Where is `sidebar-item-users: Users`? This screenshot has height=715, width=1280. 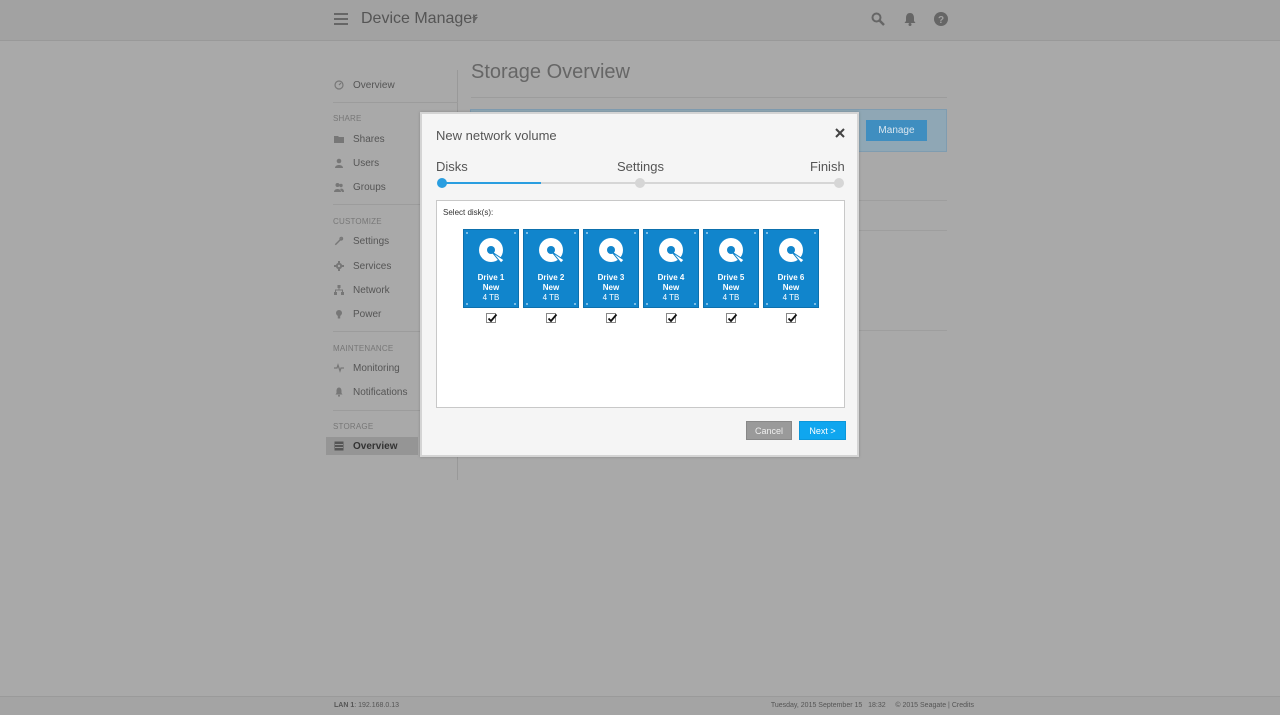
sidebar-item-users: Users is located at coordinates (372, 163).